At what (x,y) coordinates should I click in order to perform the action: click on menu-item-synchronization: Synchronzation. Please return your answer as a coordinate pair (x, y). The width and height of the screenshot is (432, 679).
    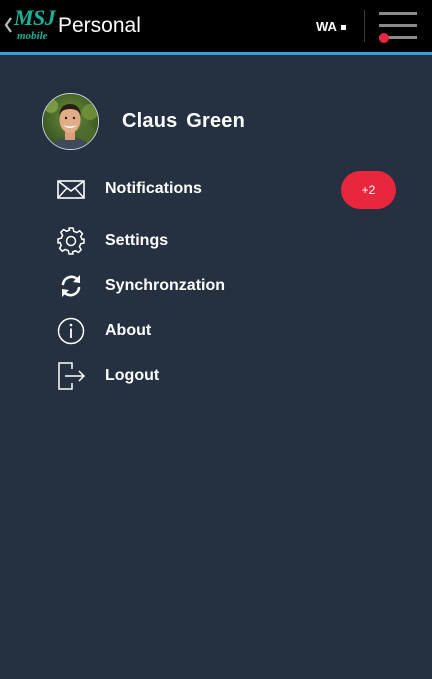
    Looking at the image, I should click on (225, 286).